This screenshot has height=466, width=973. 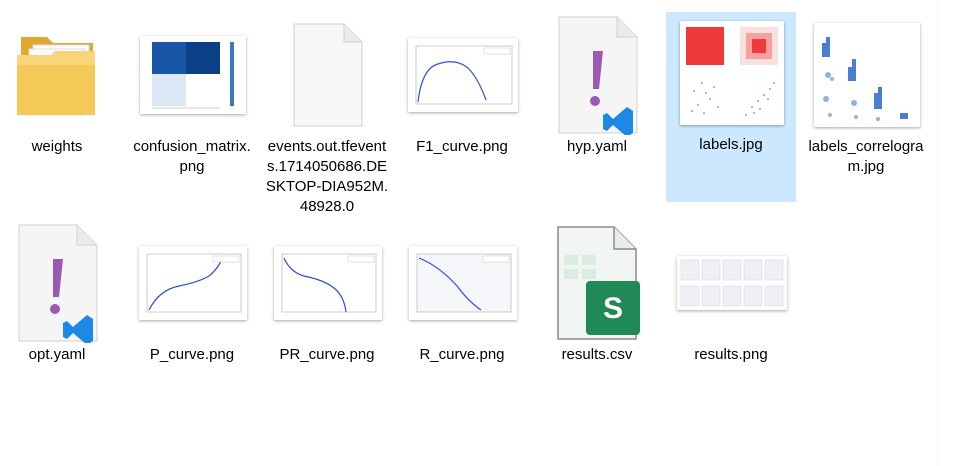 I want to click on file-item-pr-curve: PR_curve.png, so click(x=327, y=317).